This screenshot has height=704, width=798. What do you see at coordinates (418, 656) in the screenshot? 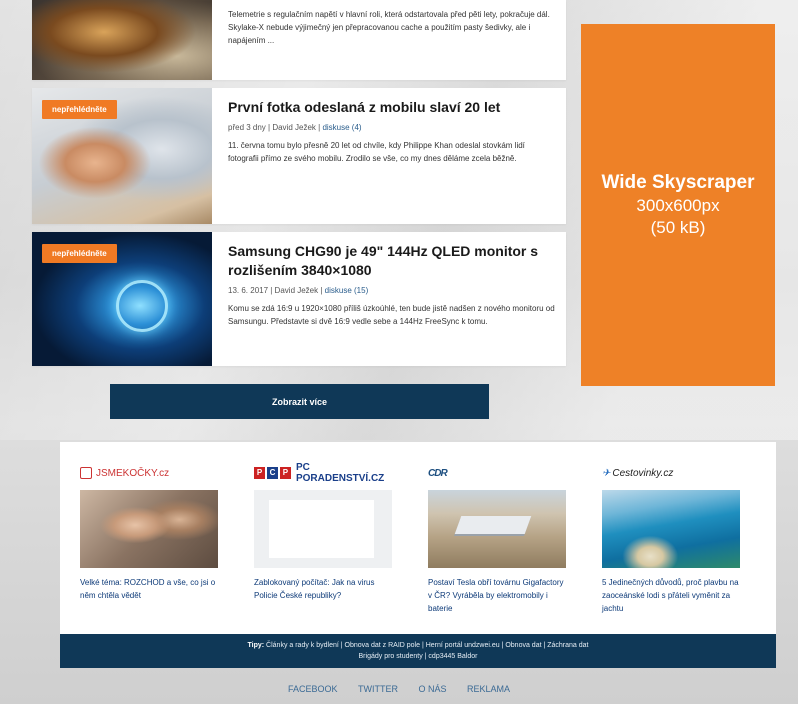
I see `tips-line-2: Brigády pro studenty | cdp3445 Baldor` at bounding box center [418, 656].